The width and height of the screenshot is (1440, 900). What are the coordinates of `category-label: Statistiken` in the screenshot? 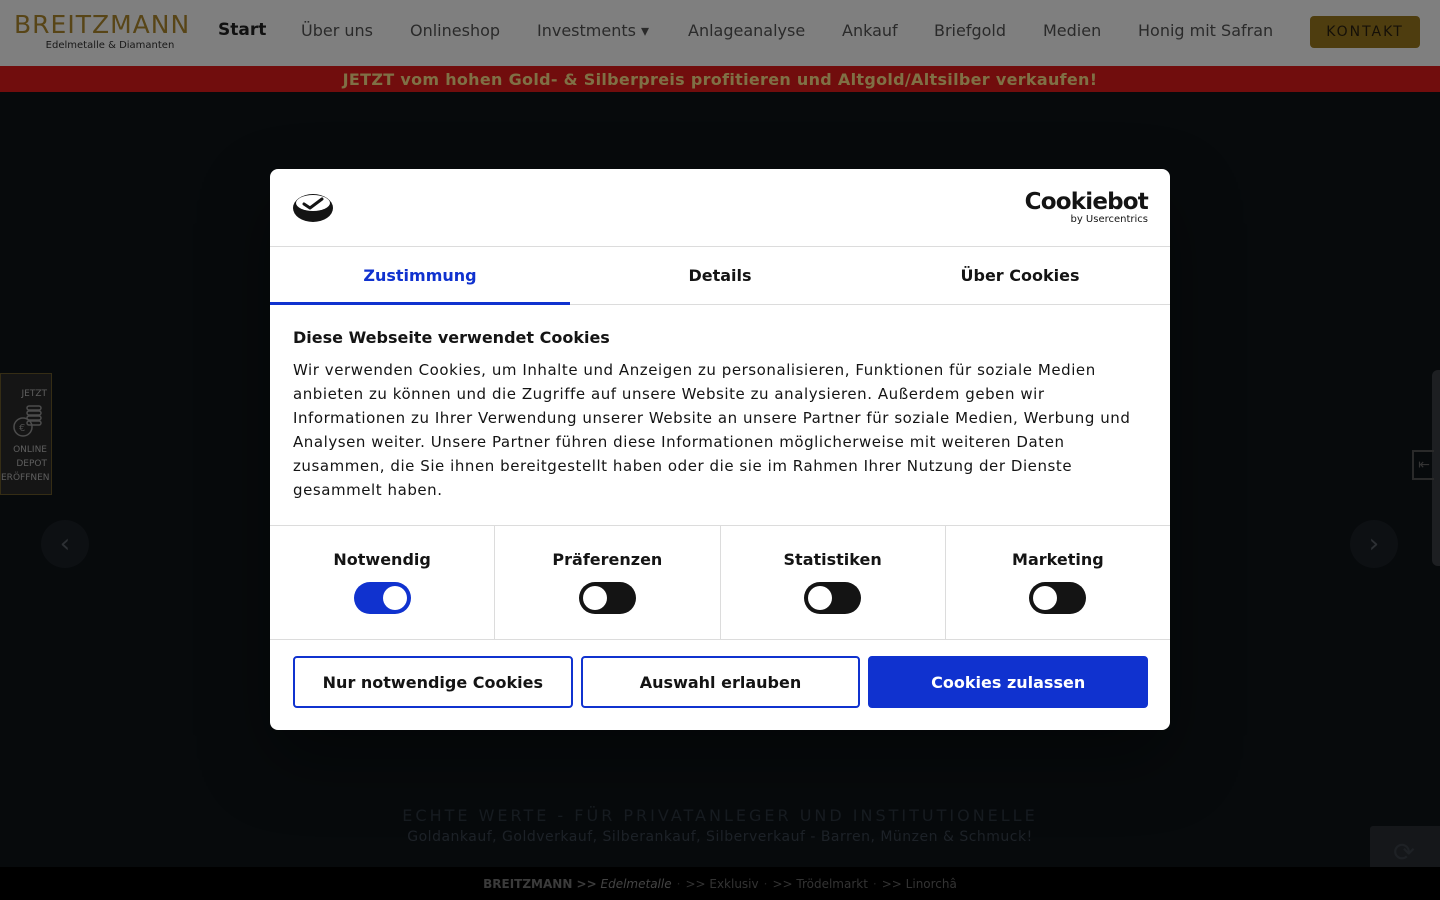 It's located at (832, 559).